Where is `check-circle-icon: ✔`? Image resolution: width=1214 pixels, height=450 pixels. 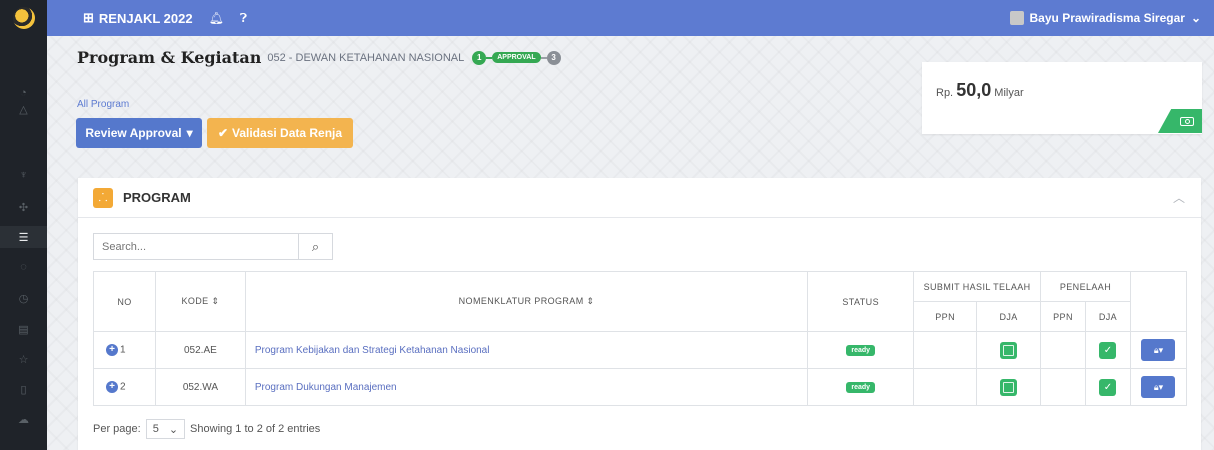 check-circle-icon: ✔ is located at coordinates (222, 133).